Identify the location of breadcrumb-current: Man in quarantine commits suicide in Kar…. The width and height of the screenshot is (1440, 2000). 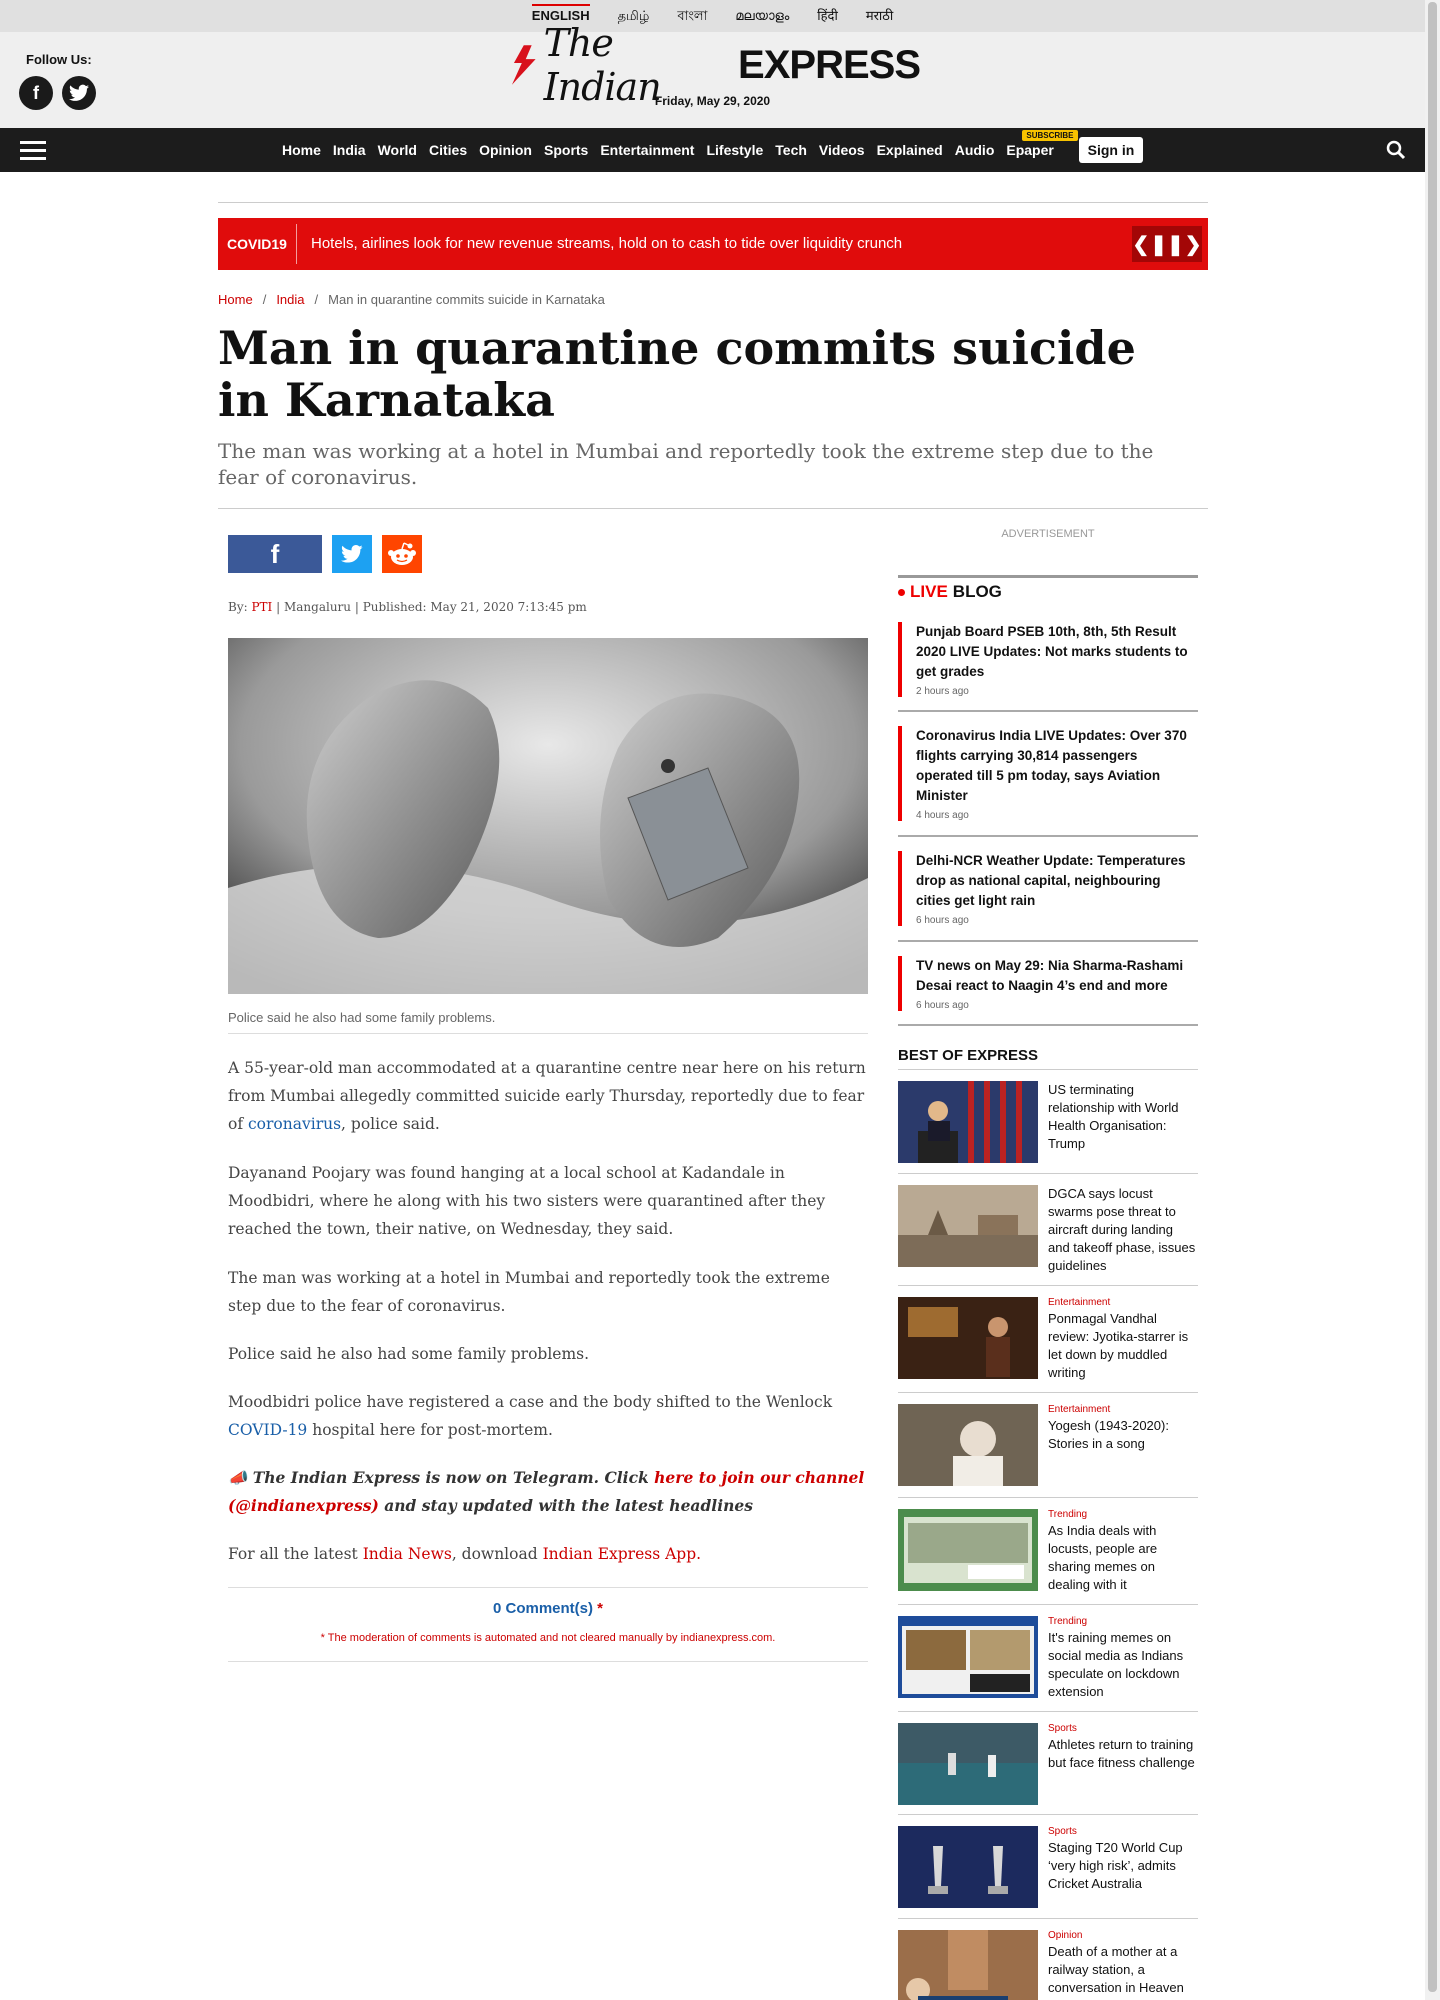
(466, 299).